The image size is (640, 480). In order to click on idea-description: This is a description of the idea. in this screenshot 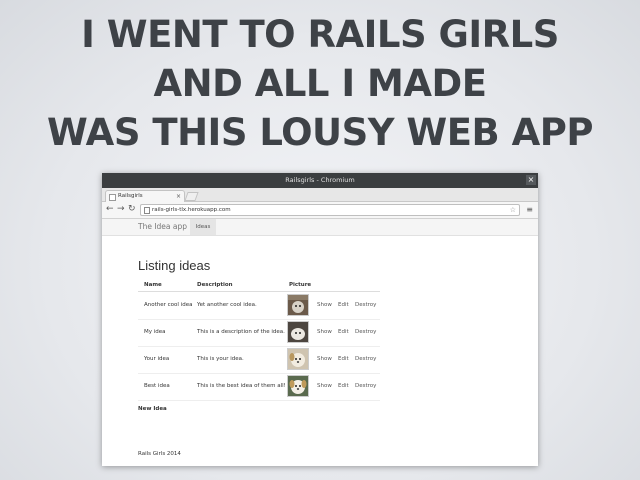, I will do `click(241, 332)`.